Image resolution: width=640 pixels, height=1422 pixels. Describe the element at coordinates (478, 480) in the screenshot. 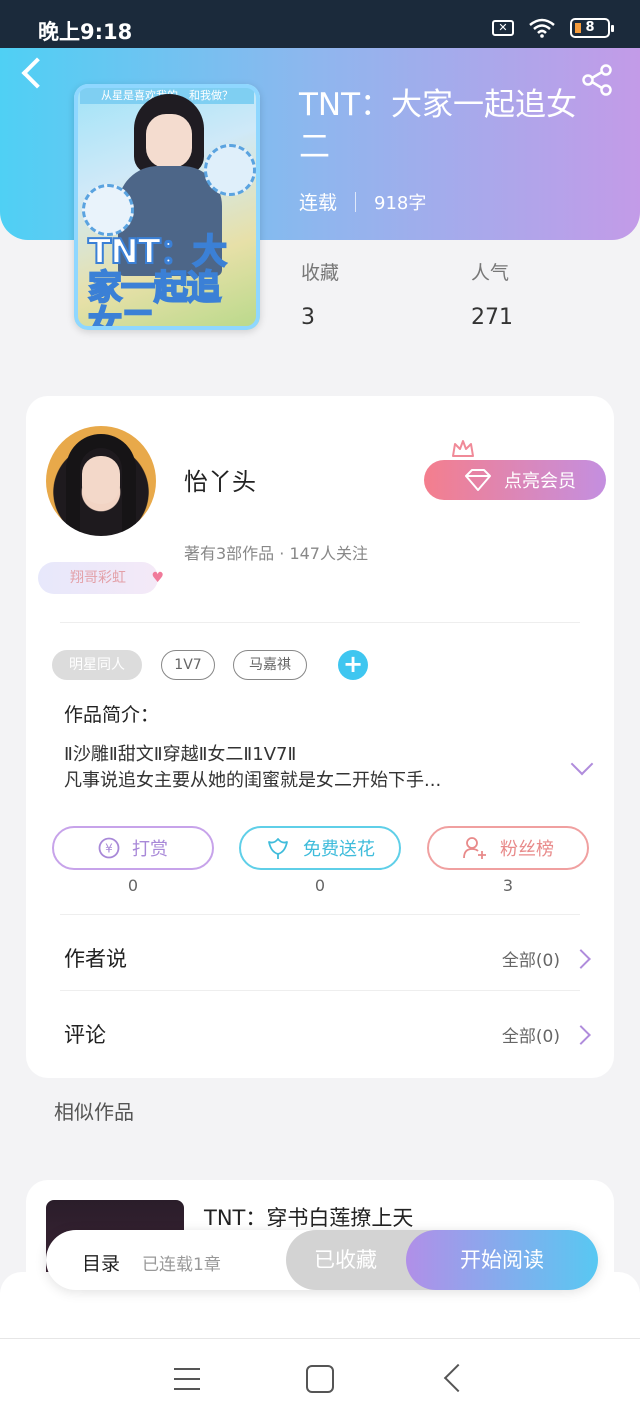

I see `diamond-icon` at that location.